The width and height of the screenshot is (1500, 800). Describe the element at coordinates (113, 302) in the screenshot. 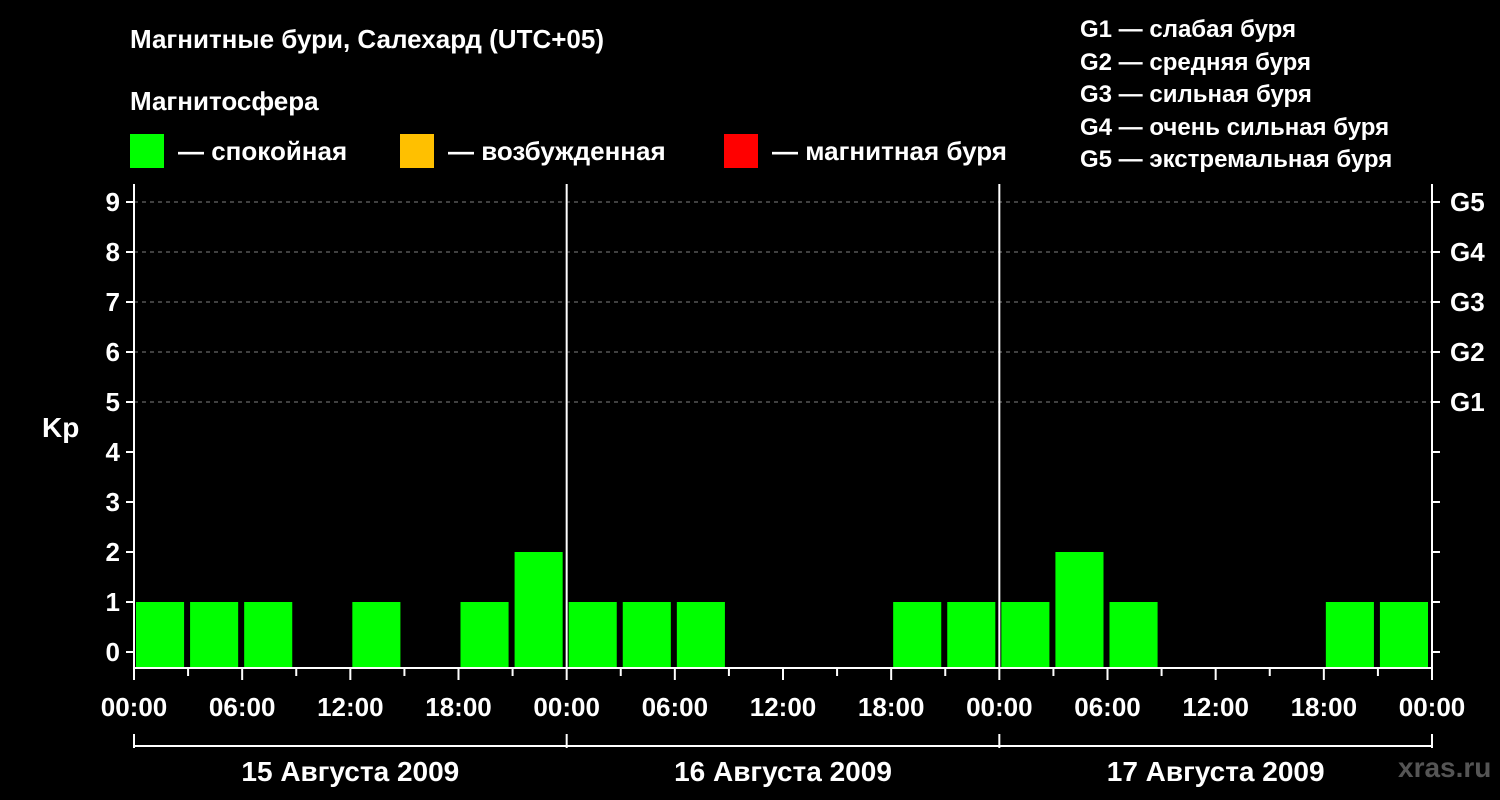

I see `y-tick-label-7: 7` at that location.